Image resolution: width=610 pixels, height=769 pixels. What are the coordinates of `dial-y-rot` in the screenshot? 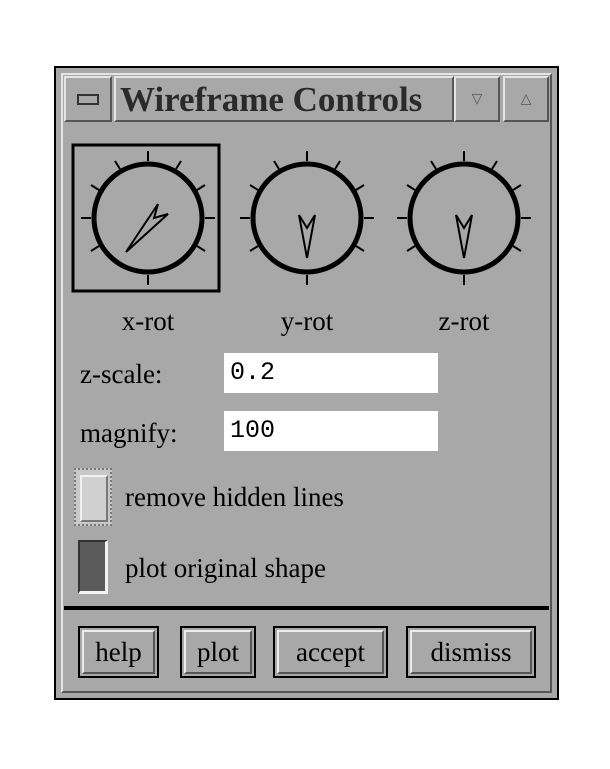 It's located at (307, 218).